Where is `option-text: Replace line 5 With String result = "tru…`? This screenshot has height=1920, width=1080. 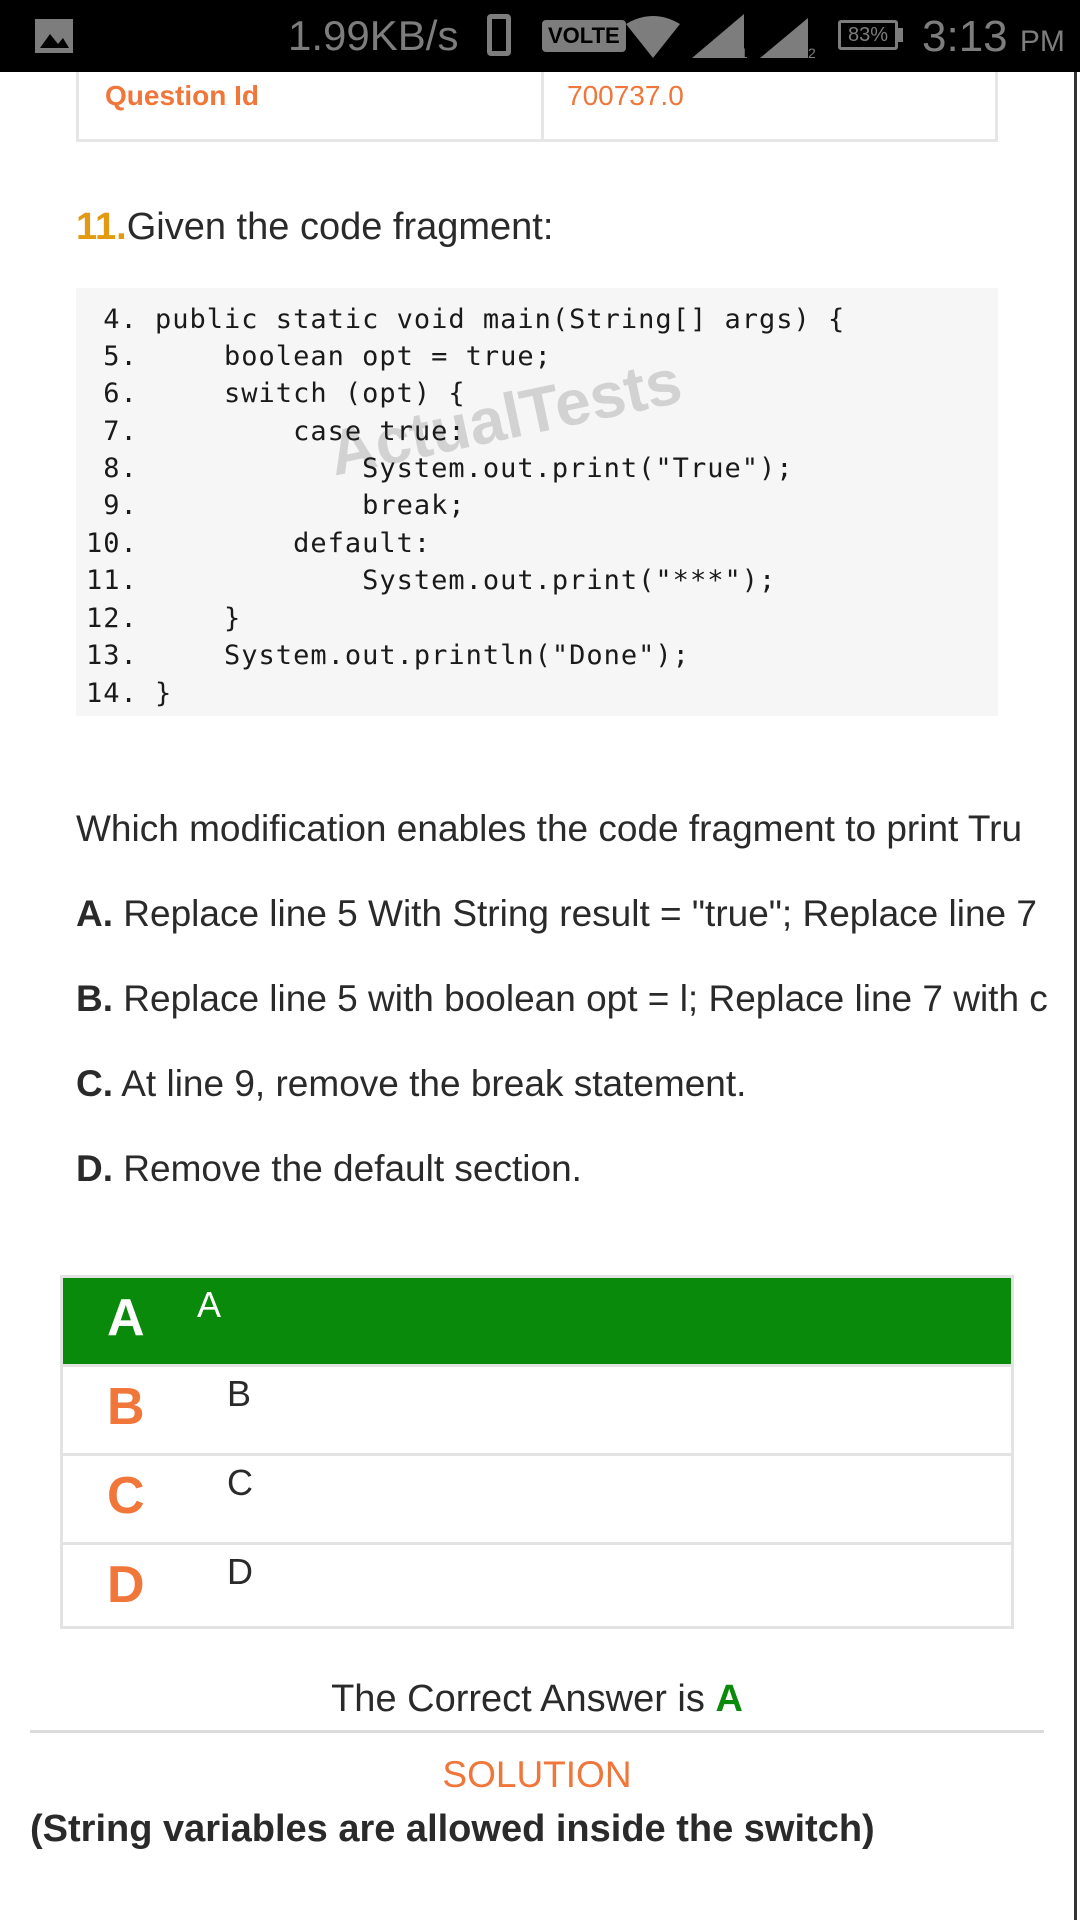 option-text: Replace line 5 With String result = "tru… is located at coordinates (575, 913).